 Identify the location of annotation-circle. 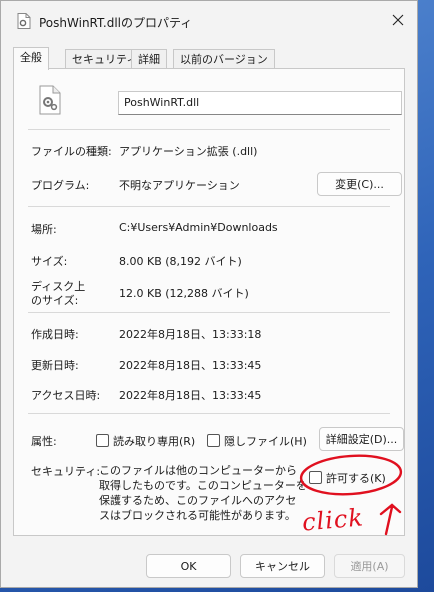
(351, 475).